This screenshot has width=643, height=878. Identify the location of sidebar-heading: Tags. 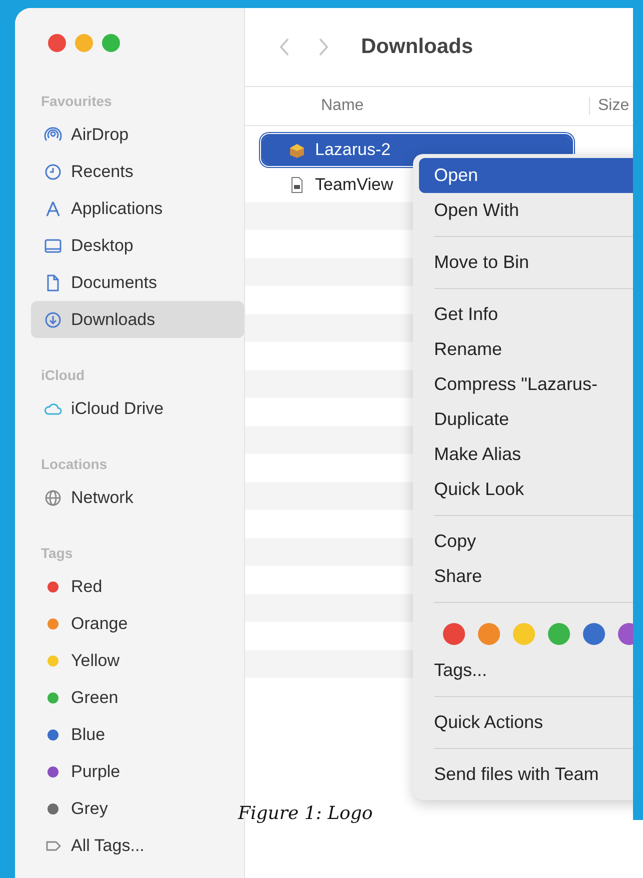
(57, 553).